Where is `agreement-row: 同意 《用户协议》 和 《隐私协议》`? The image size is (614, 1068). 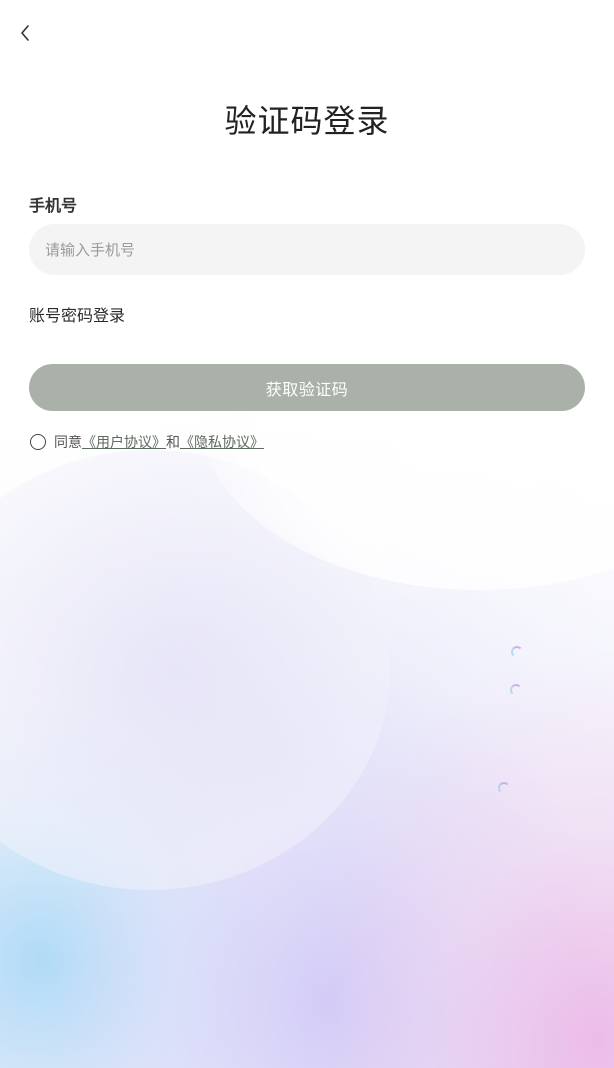
agreement-row: 同意 《用户协议》 和 《隐私协议》 is located at coordinates (147, 442).